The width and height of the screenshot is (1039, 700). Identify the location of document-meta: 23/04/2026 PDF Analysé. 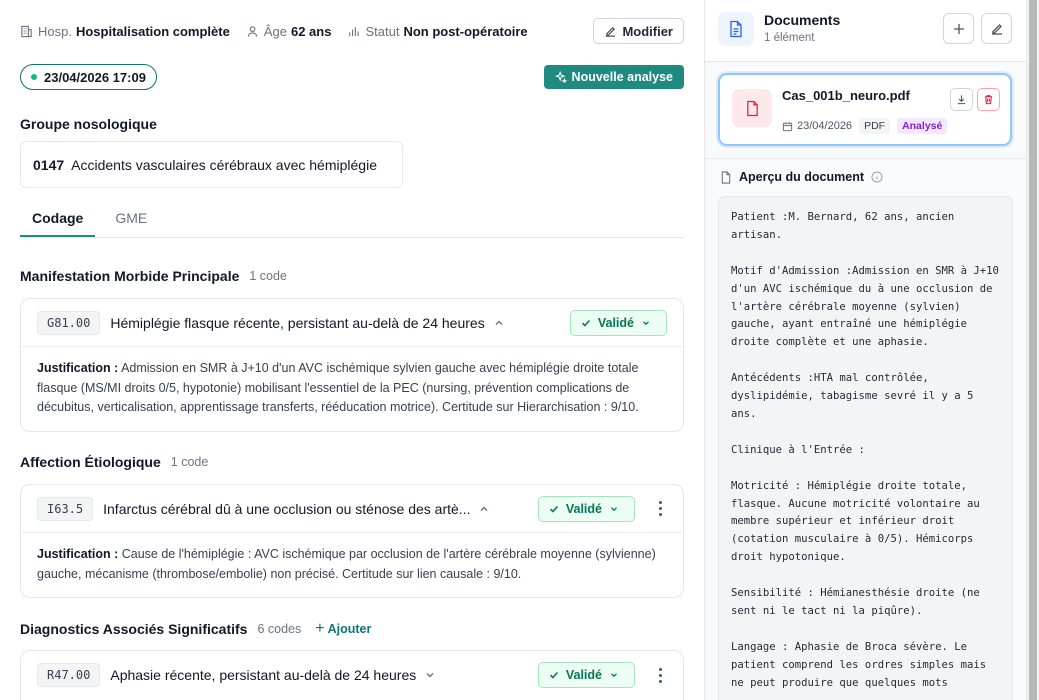
(865, 126).